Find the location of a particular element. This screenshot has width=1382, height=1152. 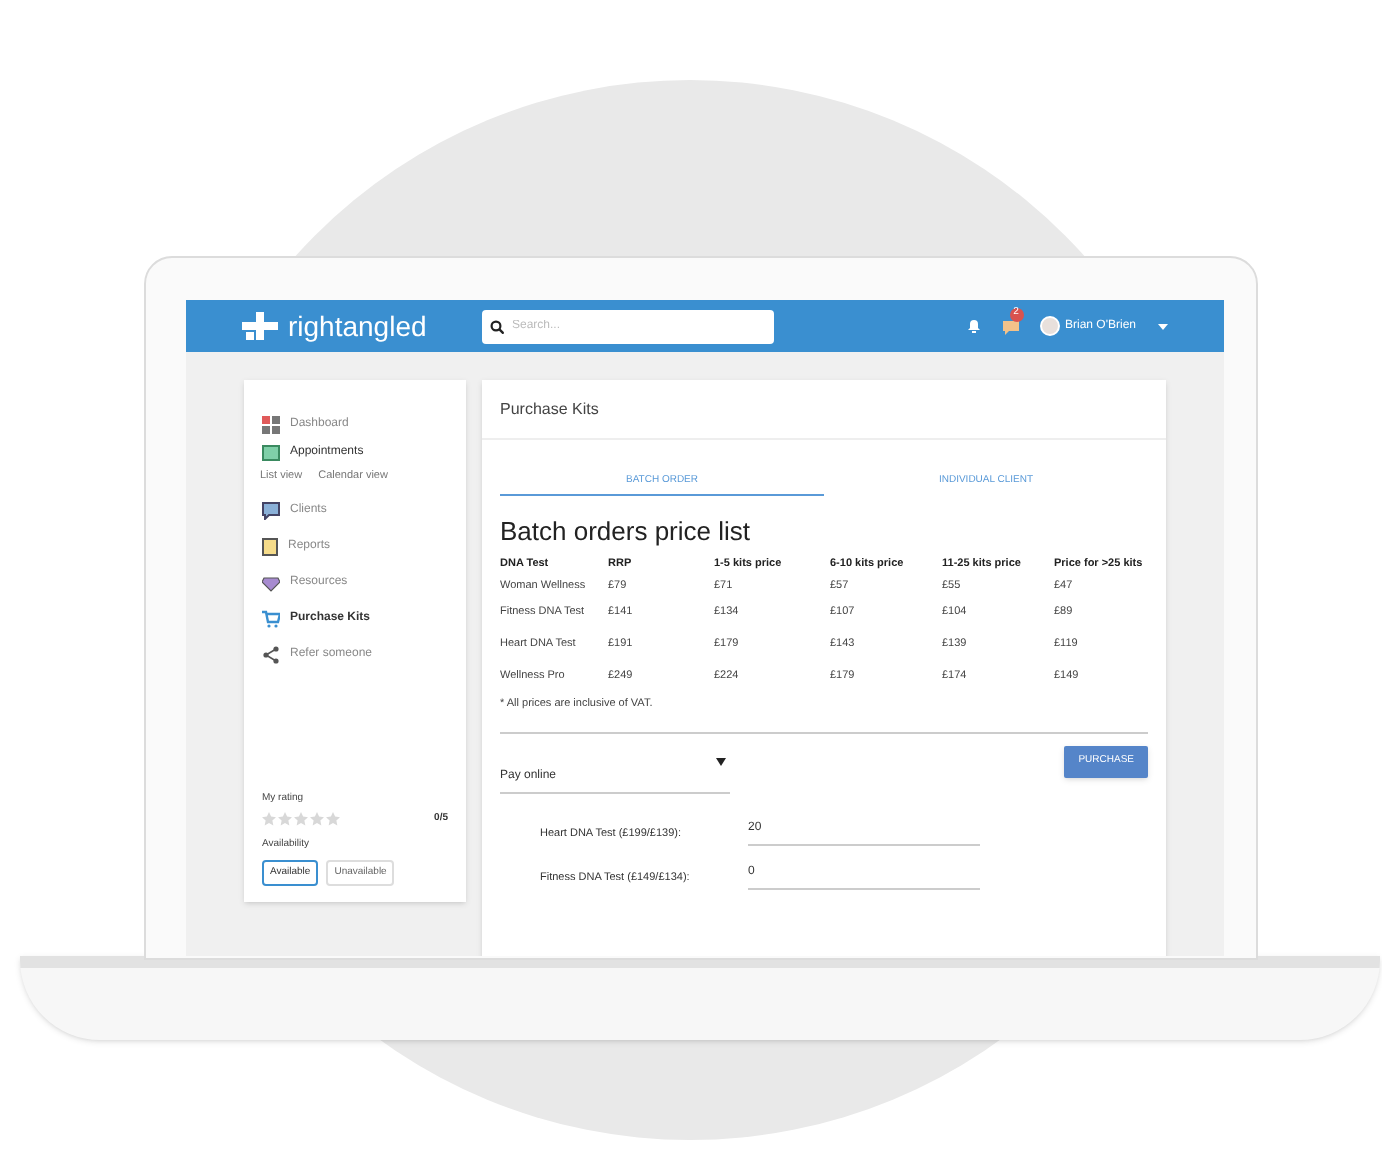

logo-text: rightangled is located at coordinates (357, 326).